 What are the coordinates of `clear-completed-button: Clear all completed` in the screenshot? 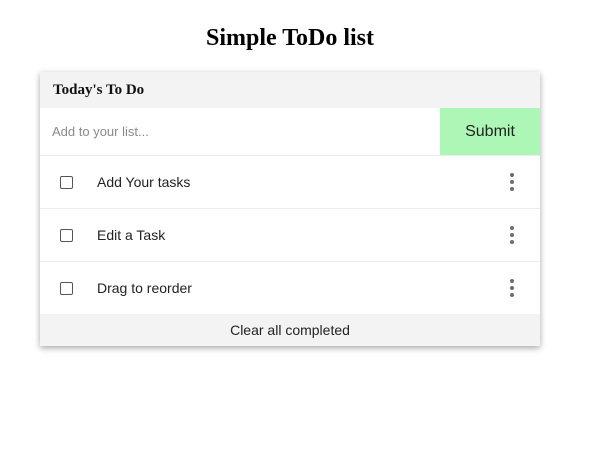 It's located at (290, 330).